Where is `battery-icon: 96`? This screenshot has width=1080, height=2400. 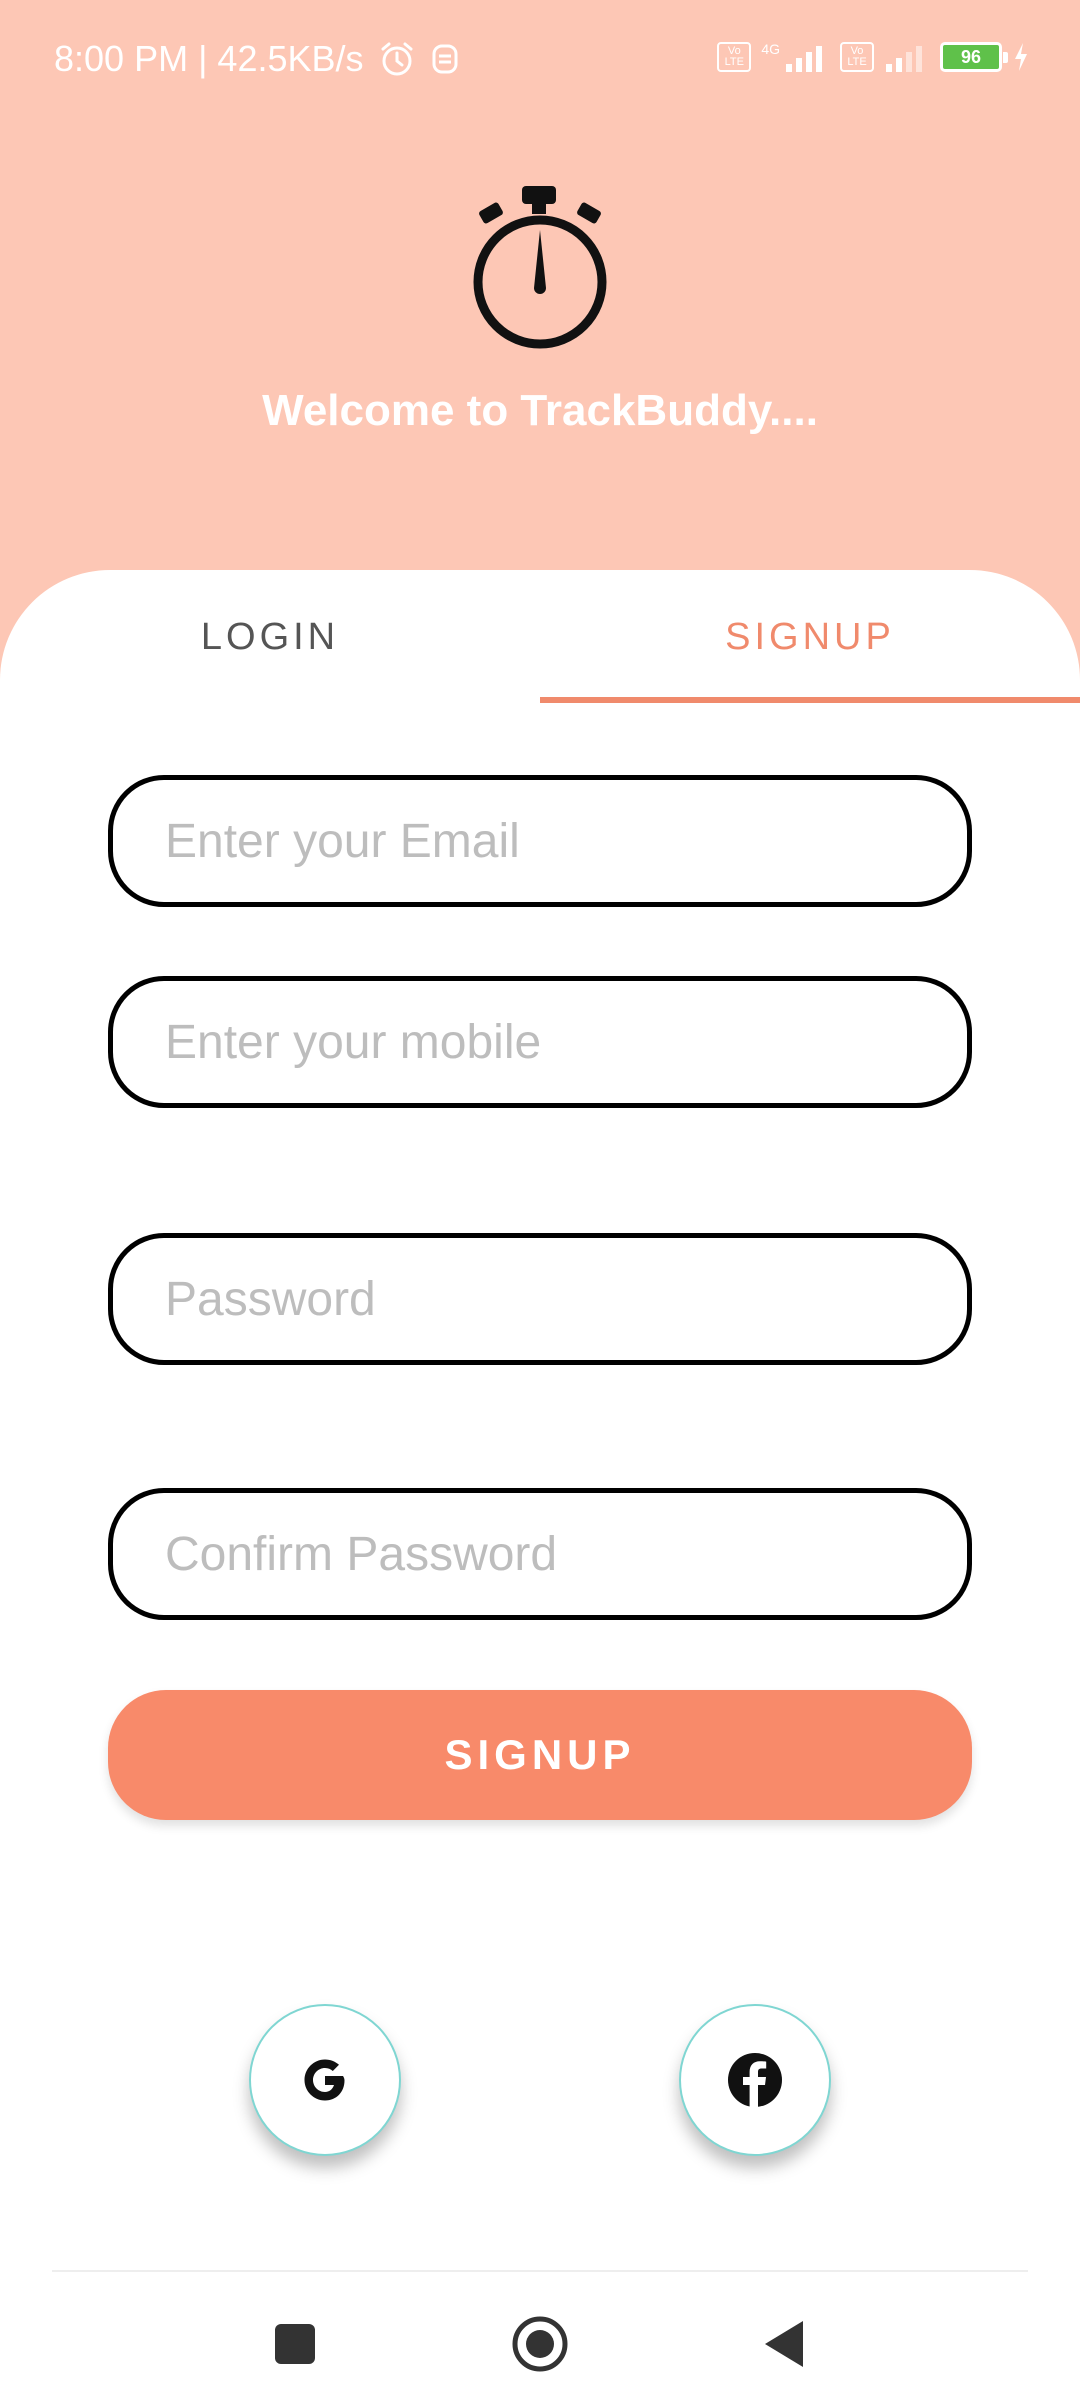 battery-icon: 96 is located at coordinates (974, 57).